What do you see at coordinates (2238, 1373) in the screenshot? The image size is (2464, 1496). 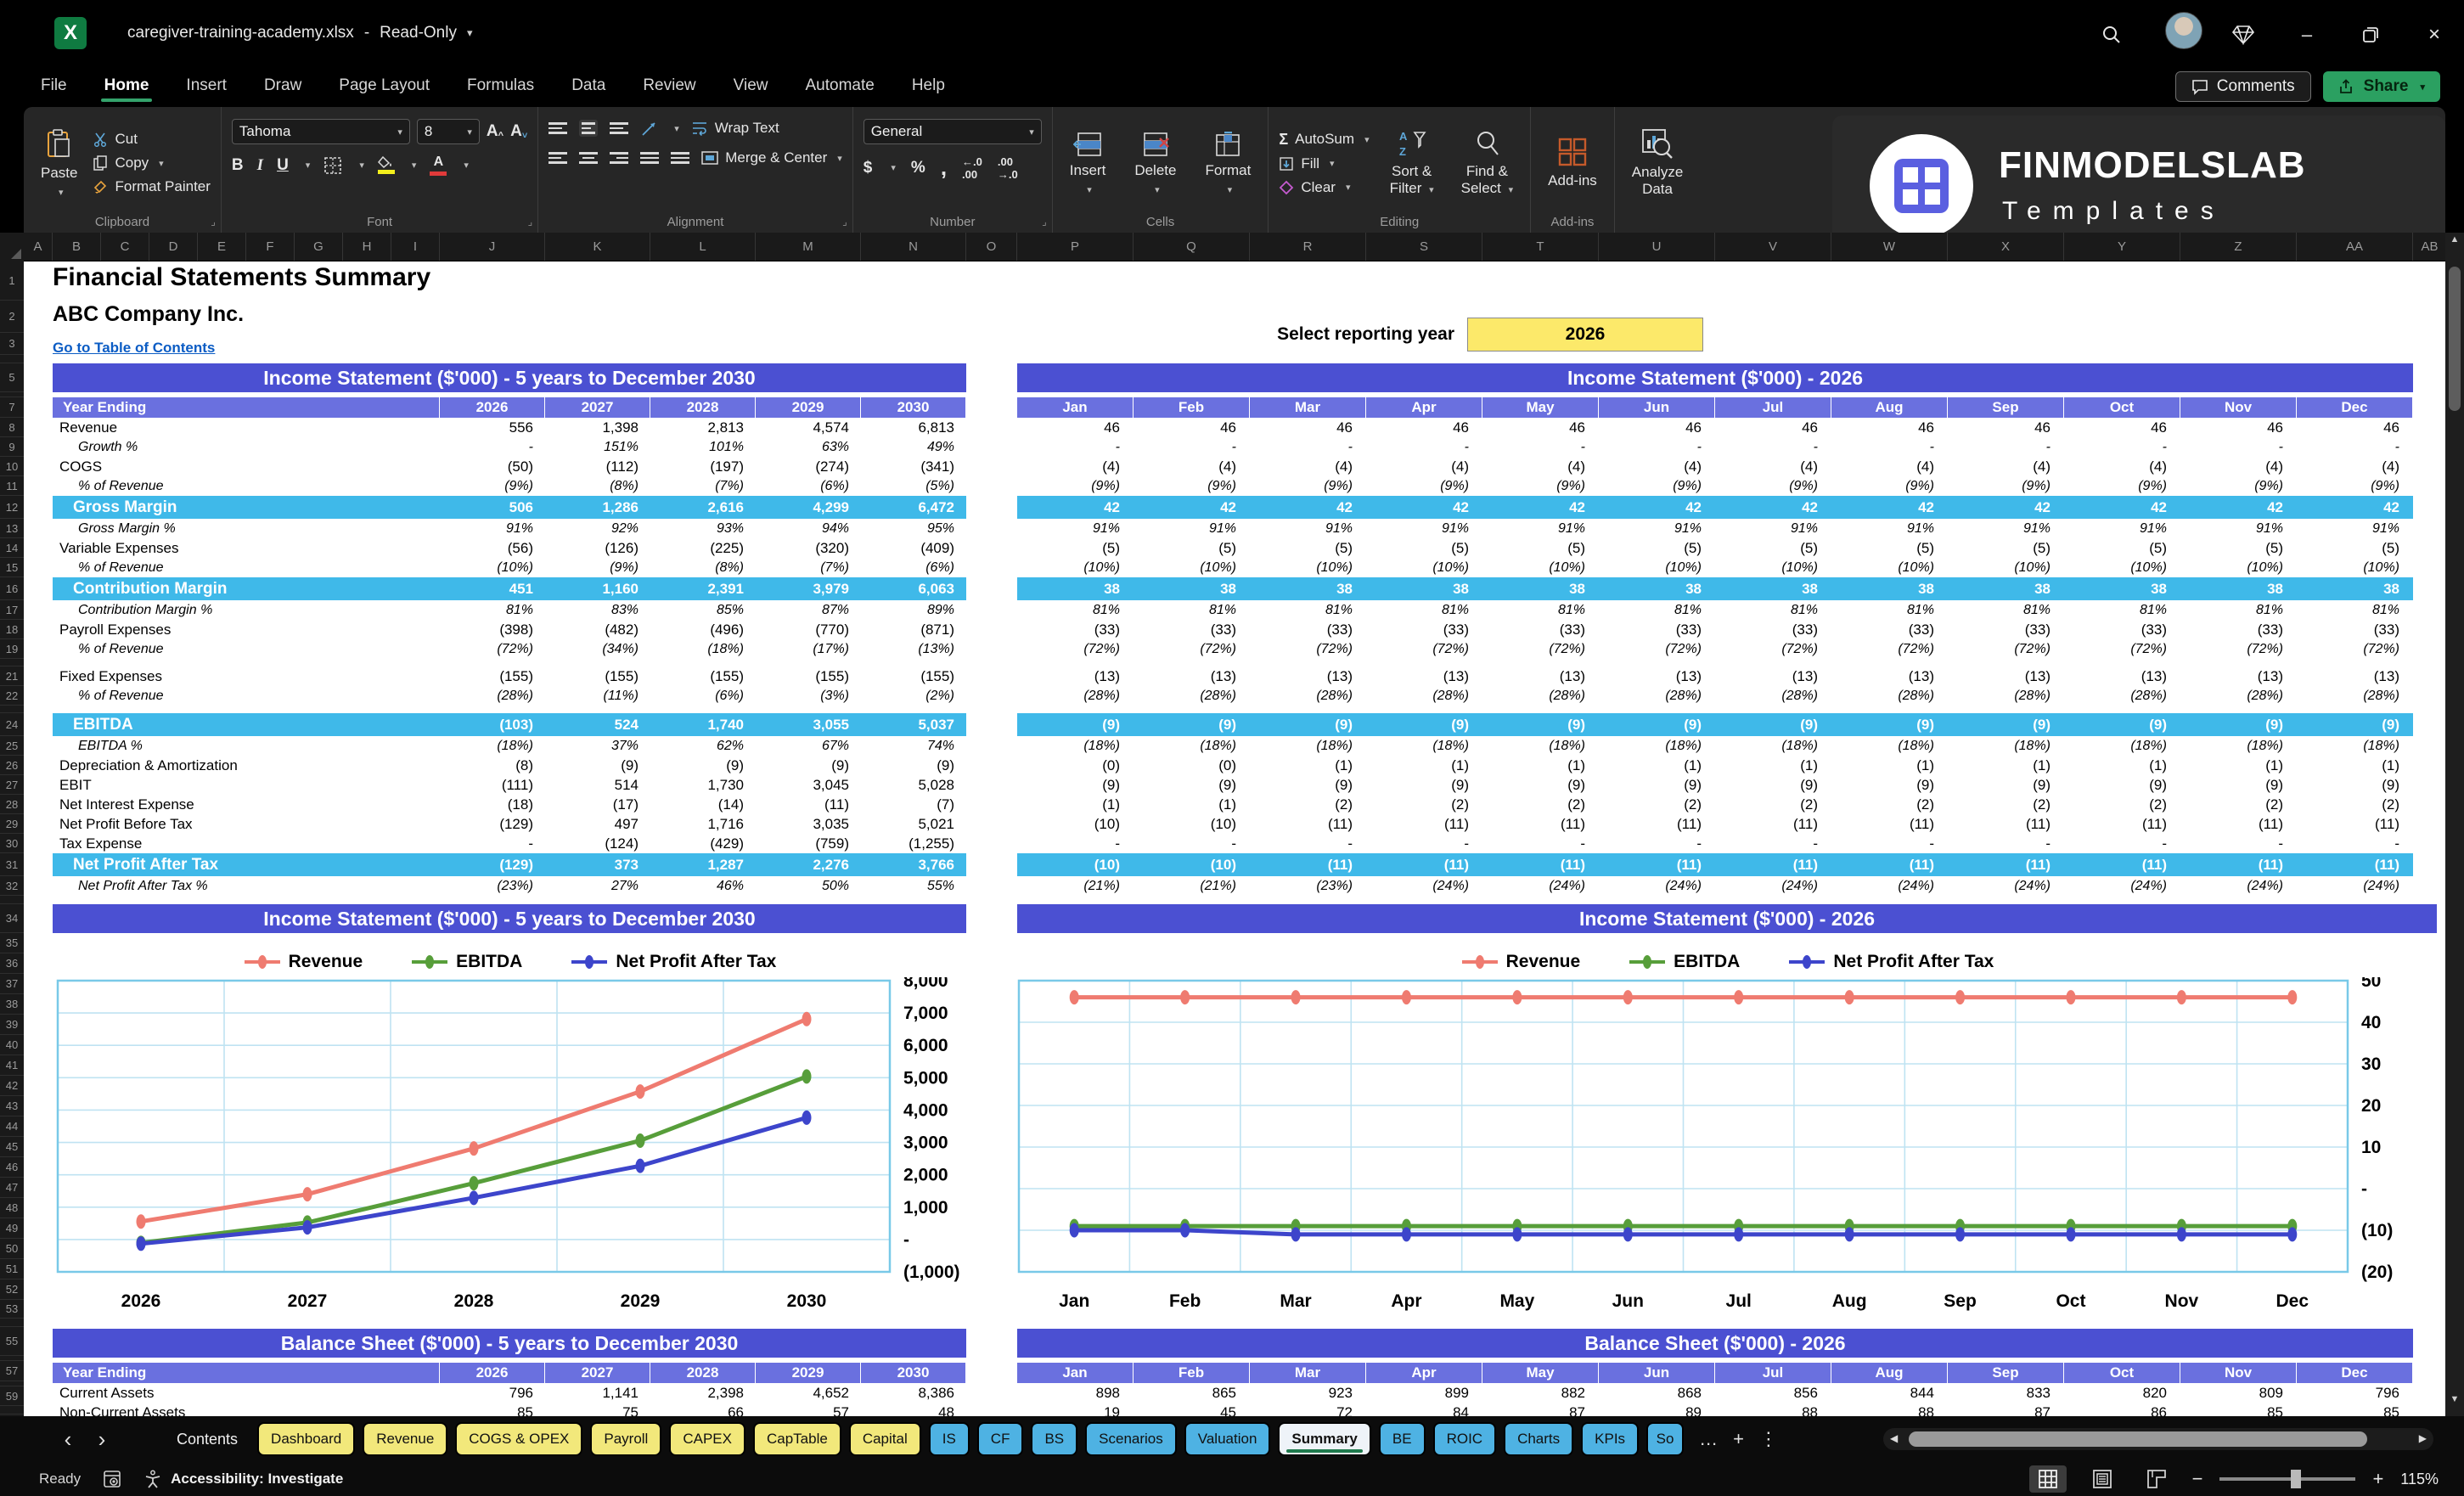 I see `col-header-nov: Nov` at bounding box center [2238, 1373].